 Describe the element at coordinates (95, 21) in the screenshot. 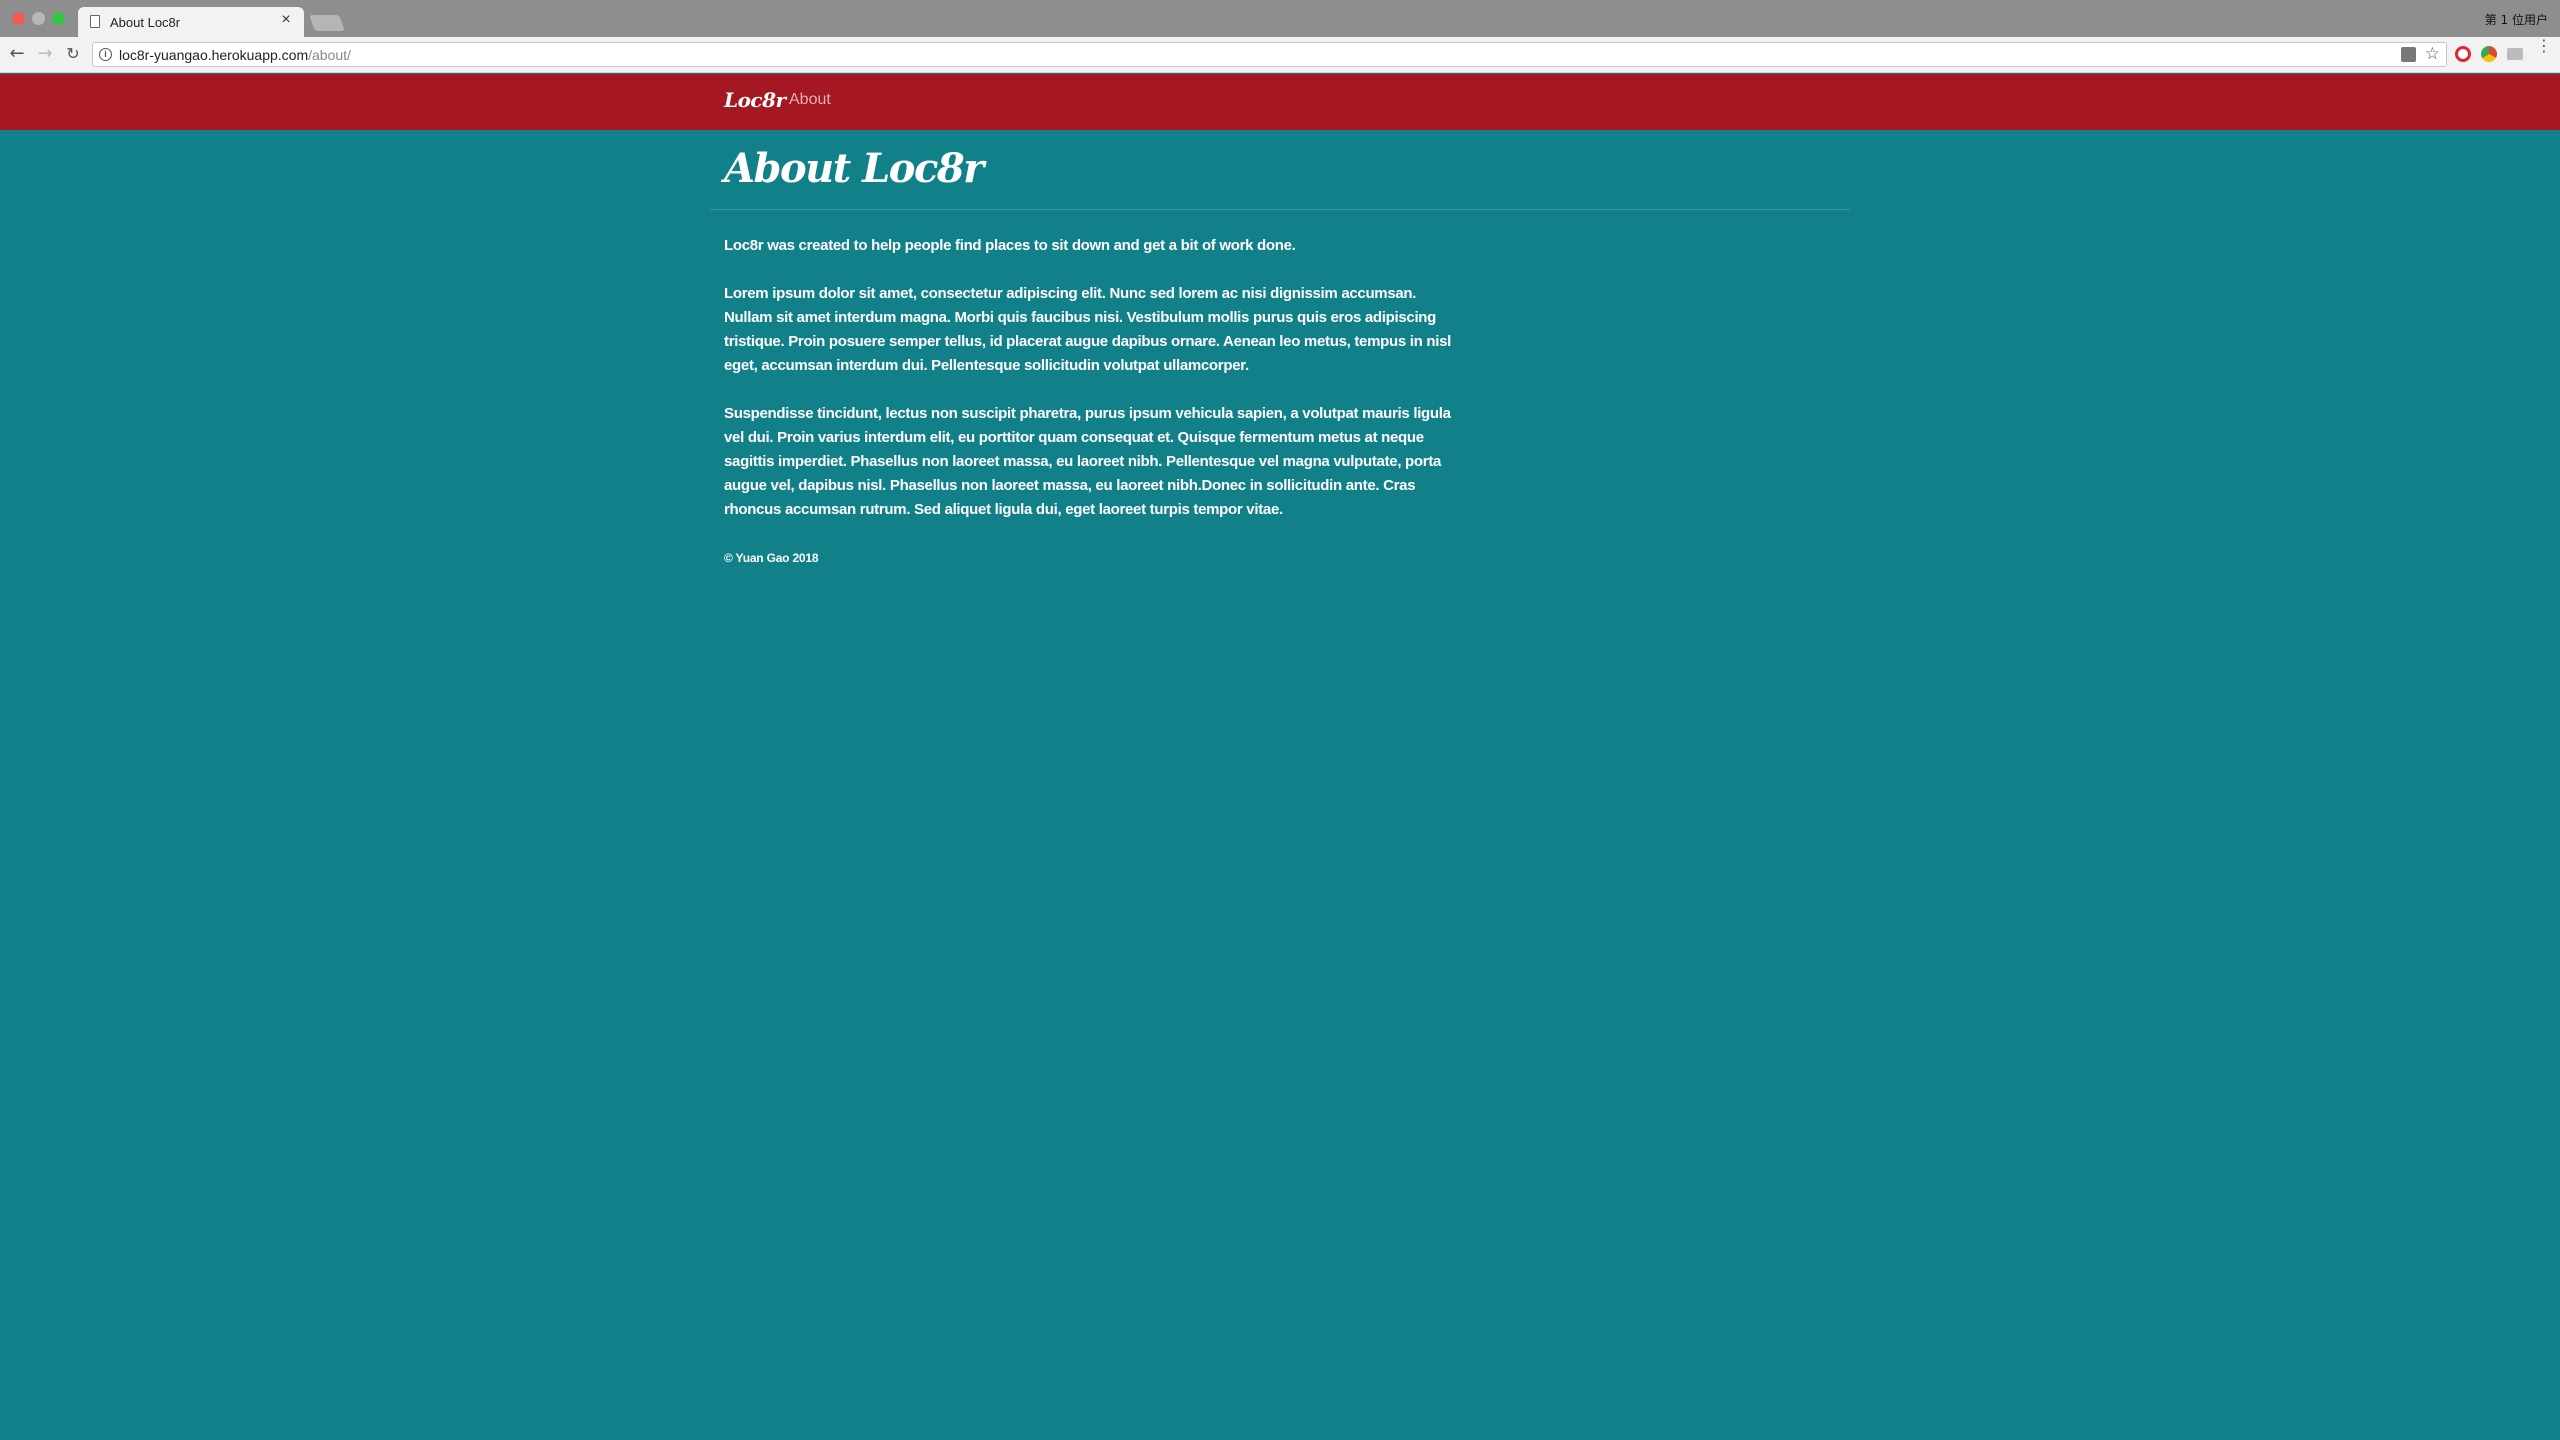

I see `page-icon` at that location.